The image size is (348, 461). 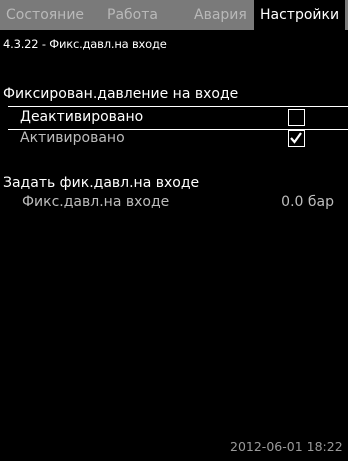 What do you see at coordinates (85, 44) in the screenshot?
I see `breadcrumb: 4.3.22 - Фикс.давл.на входе` at bounding box center [85, 44].